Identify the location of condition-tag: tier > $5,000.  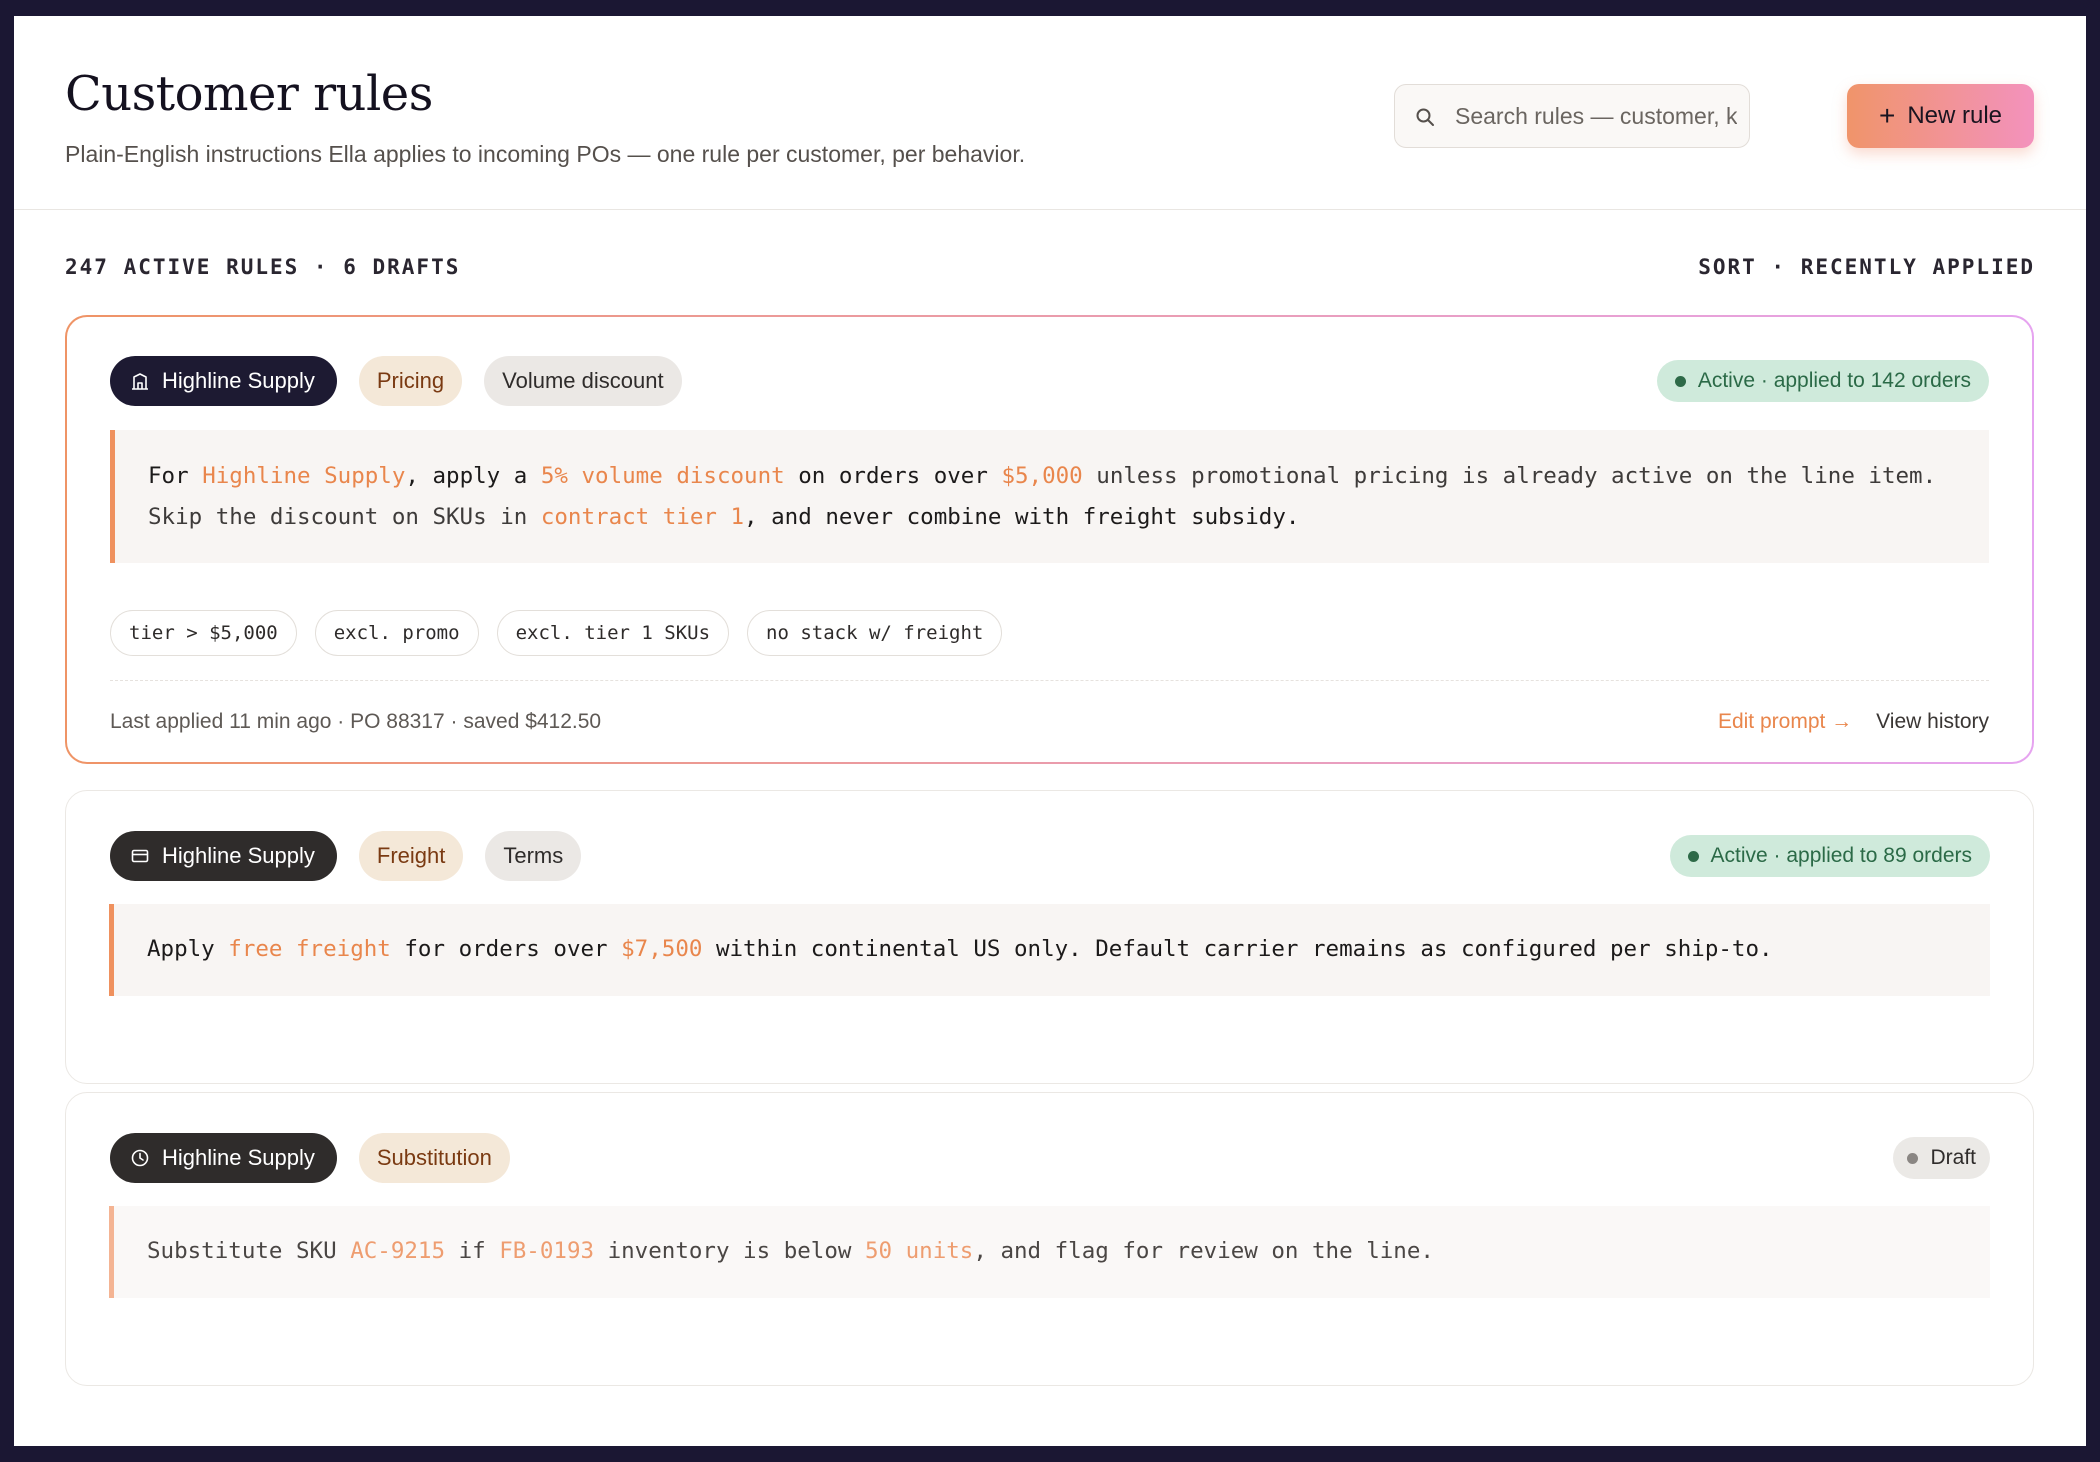
(203, 633).